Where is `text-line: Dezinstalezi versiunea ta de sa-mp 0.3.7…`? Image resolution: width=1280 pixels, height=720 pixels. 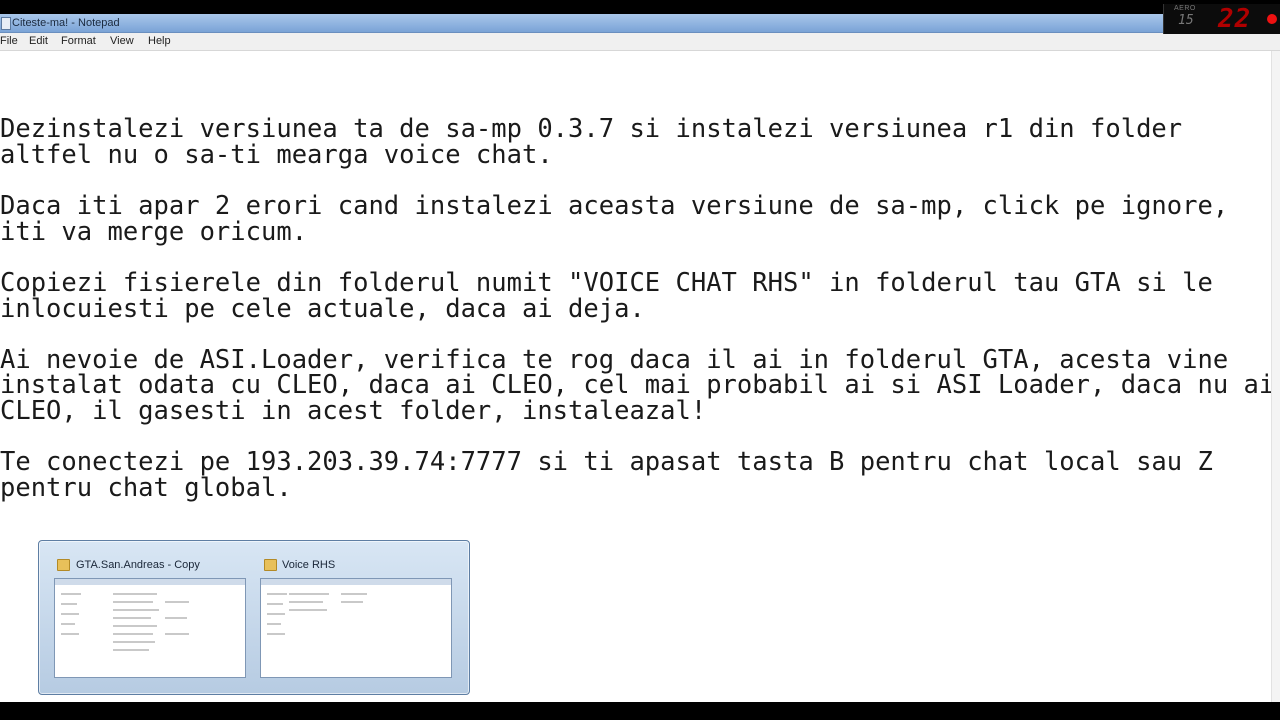 text-line: Dezinstalezi versiunea ta de sa-mp 0.3.7… is located at coordinates (591, 129).